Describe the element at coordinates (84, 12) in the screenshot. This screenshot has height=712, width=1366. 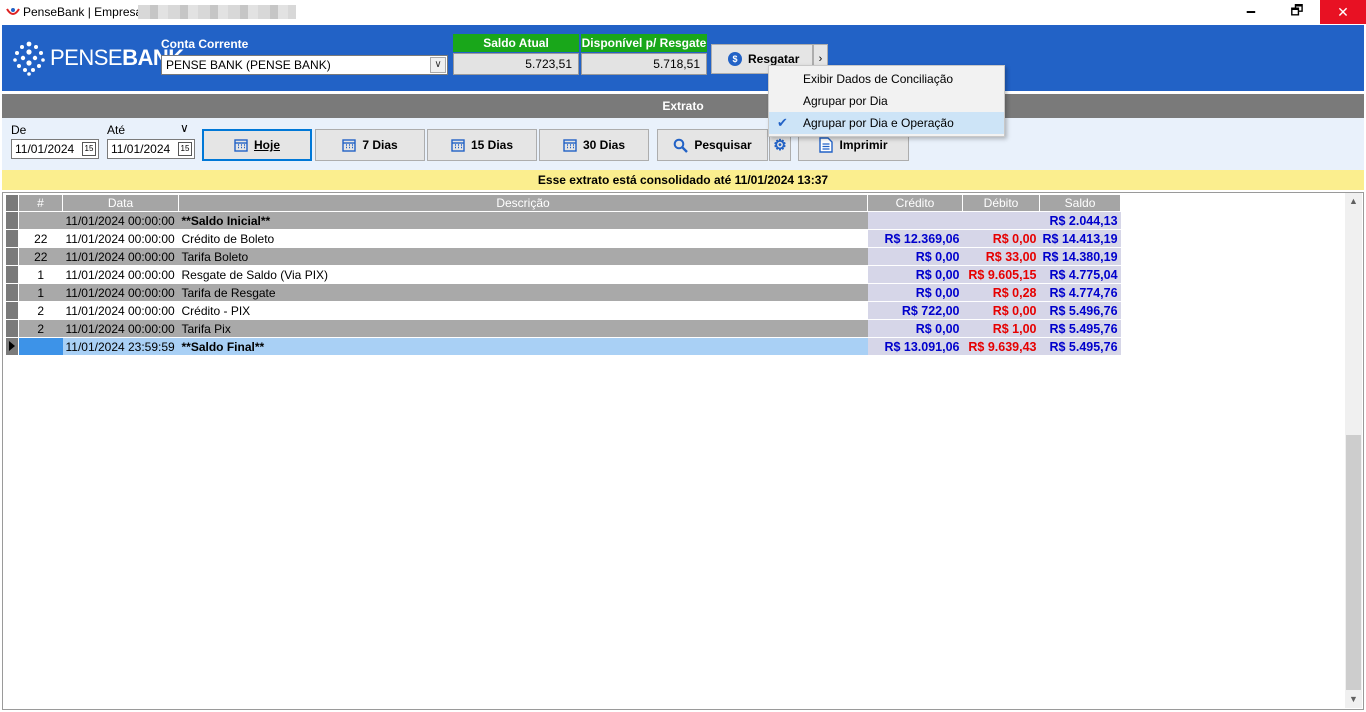
I see `window-title: PenseBank | Empresa:` at that location.